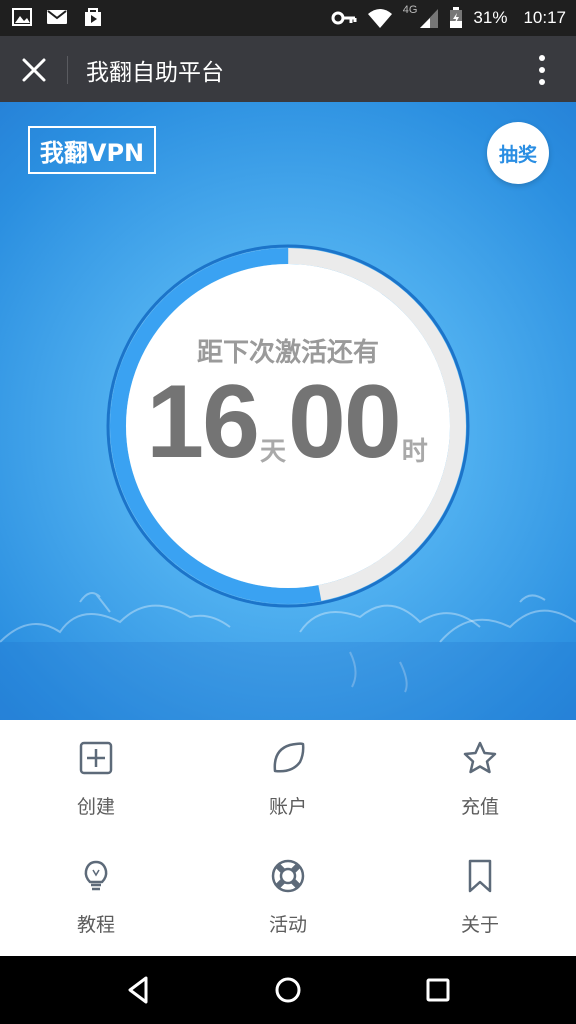  I want to click on home-icon, so click(288, 990).